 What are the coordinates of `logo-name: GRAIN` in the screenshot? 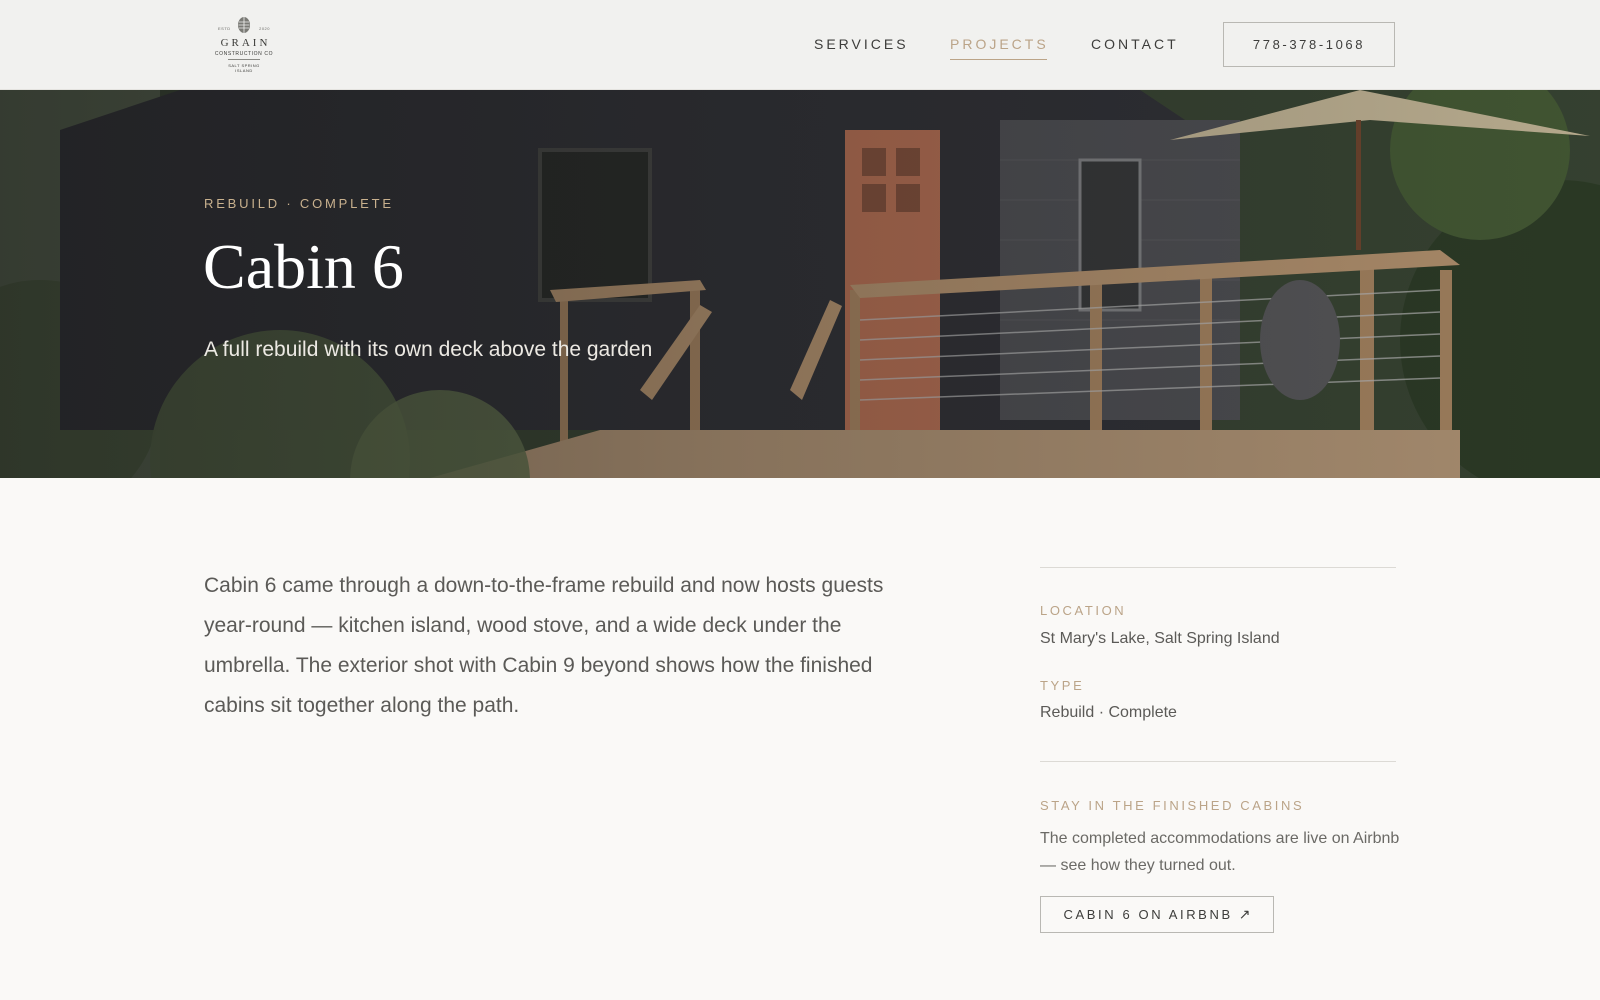 It's located at (245, 43).